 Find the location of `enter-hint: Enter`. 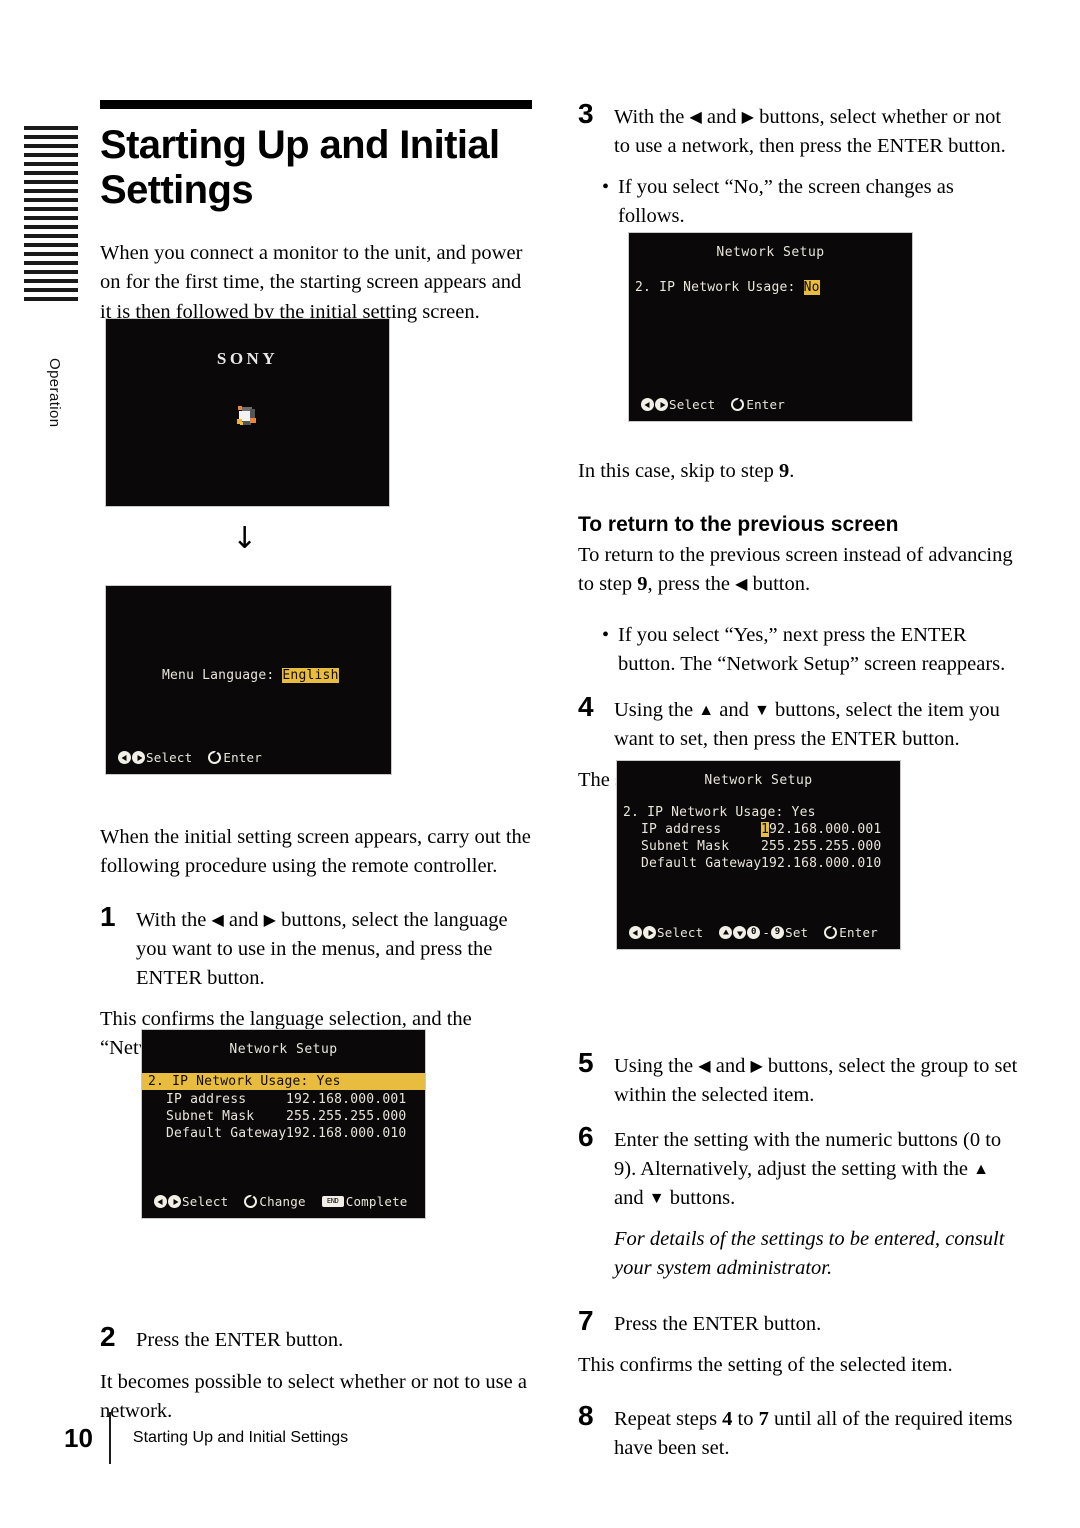

enter-hint: Enter is located at coordinates (851, 932).